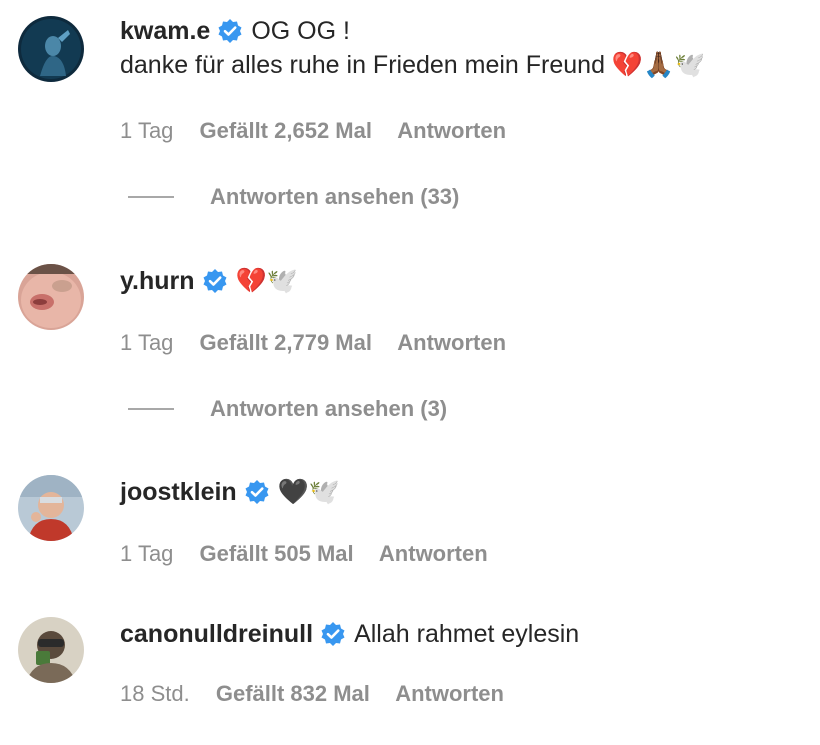  Describe the element at coordinates (178, 492) in the screenshot. I see `username: joostklein` at that location.